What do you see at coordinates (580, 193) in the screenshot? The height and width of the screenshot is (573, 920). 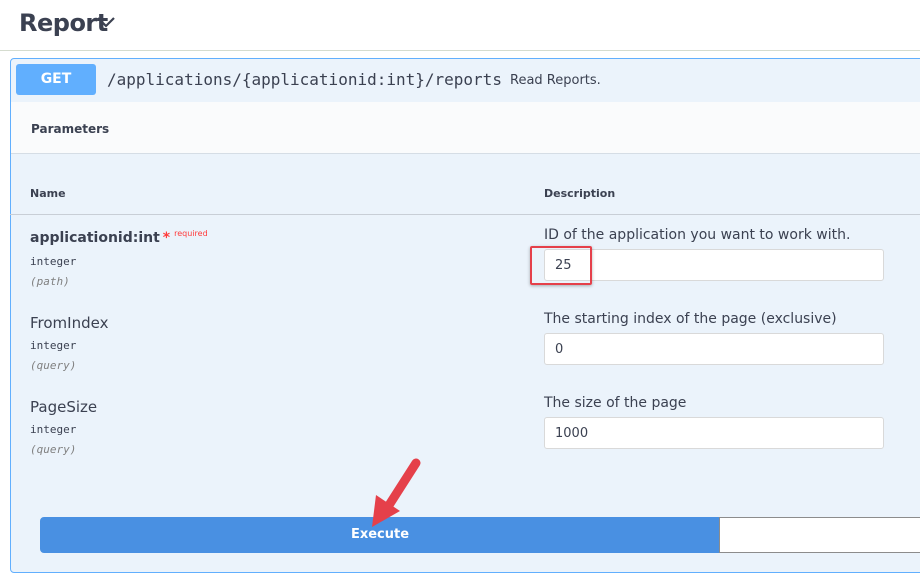 I see `column-header-description: Description` at bounding box center [580, 193].